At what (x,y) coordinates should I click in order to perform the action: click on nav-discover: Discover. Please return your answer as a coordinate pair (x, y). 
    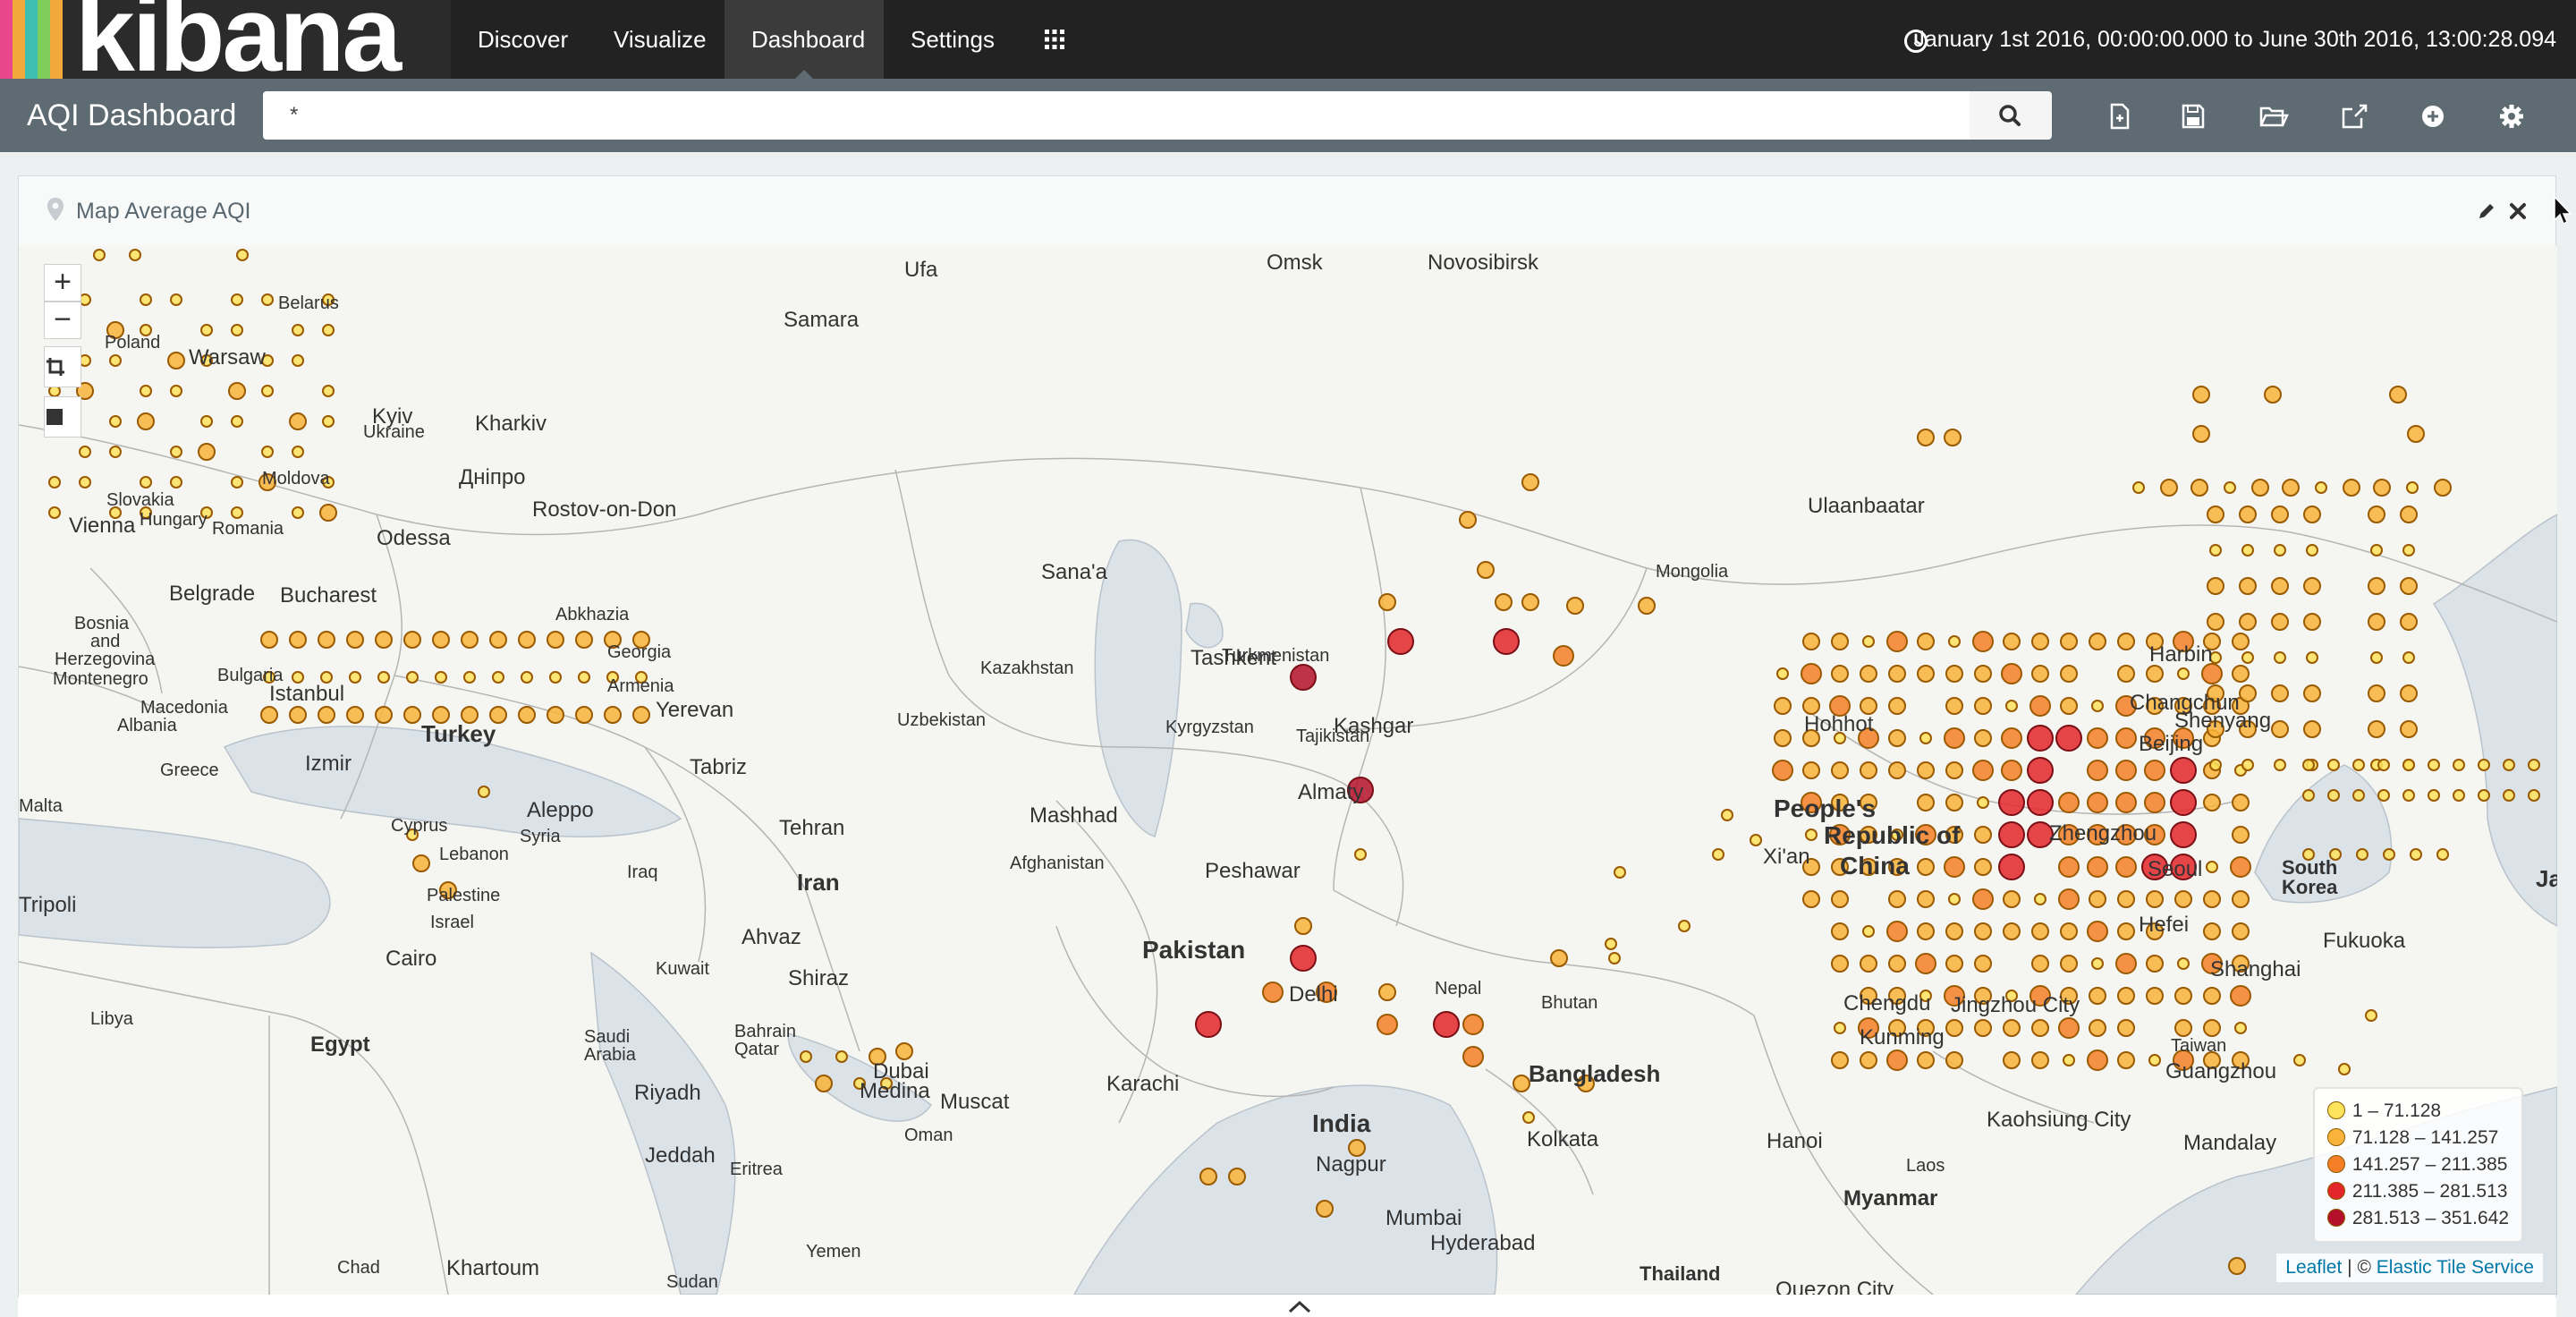
    Looking at the image, I should click on (523, 39).